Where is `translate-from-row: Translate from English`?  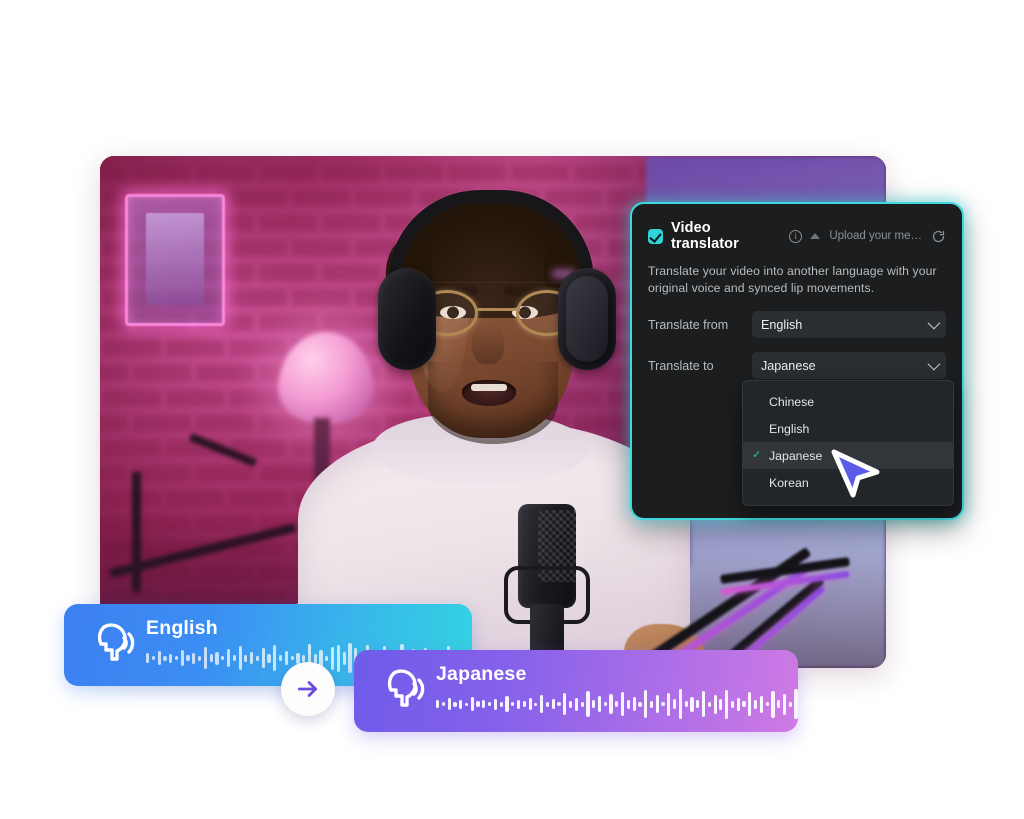
translate-from-row: Translate from English is located at coordinates (797, 324).